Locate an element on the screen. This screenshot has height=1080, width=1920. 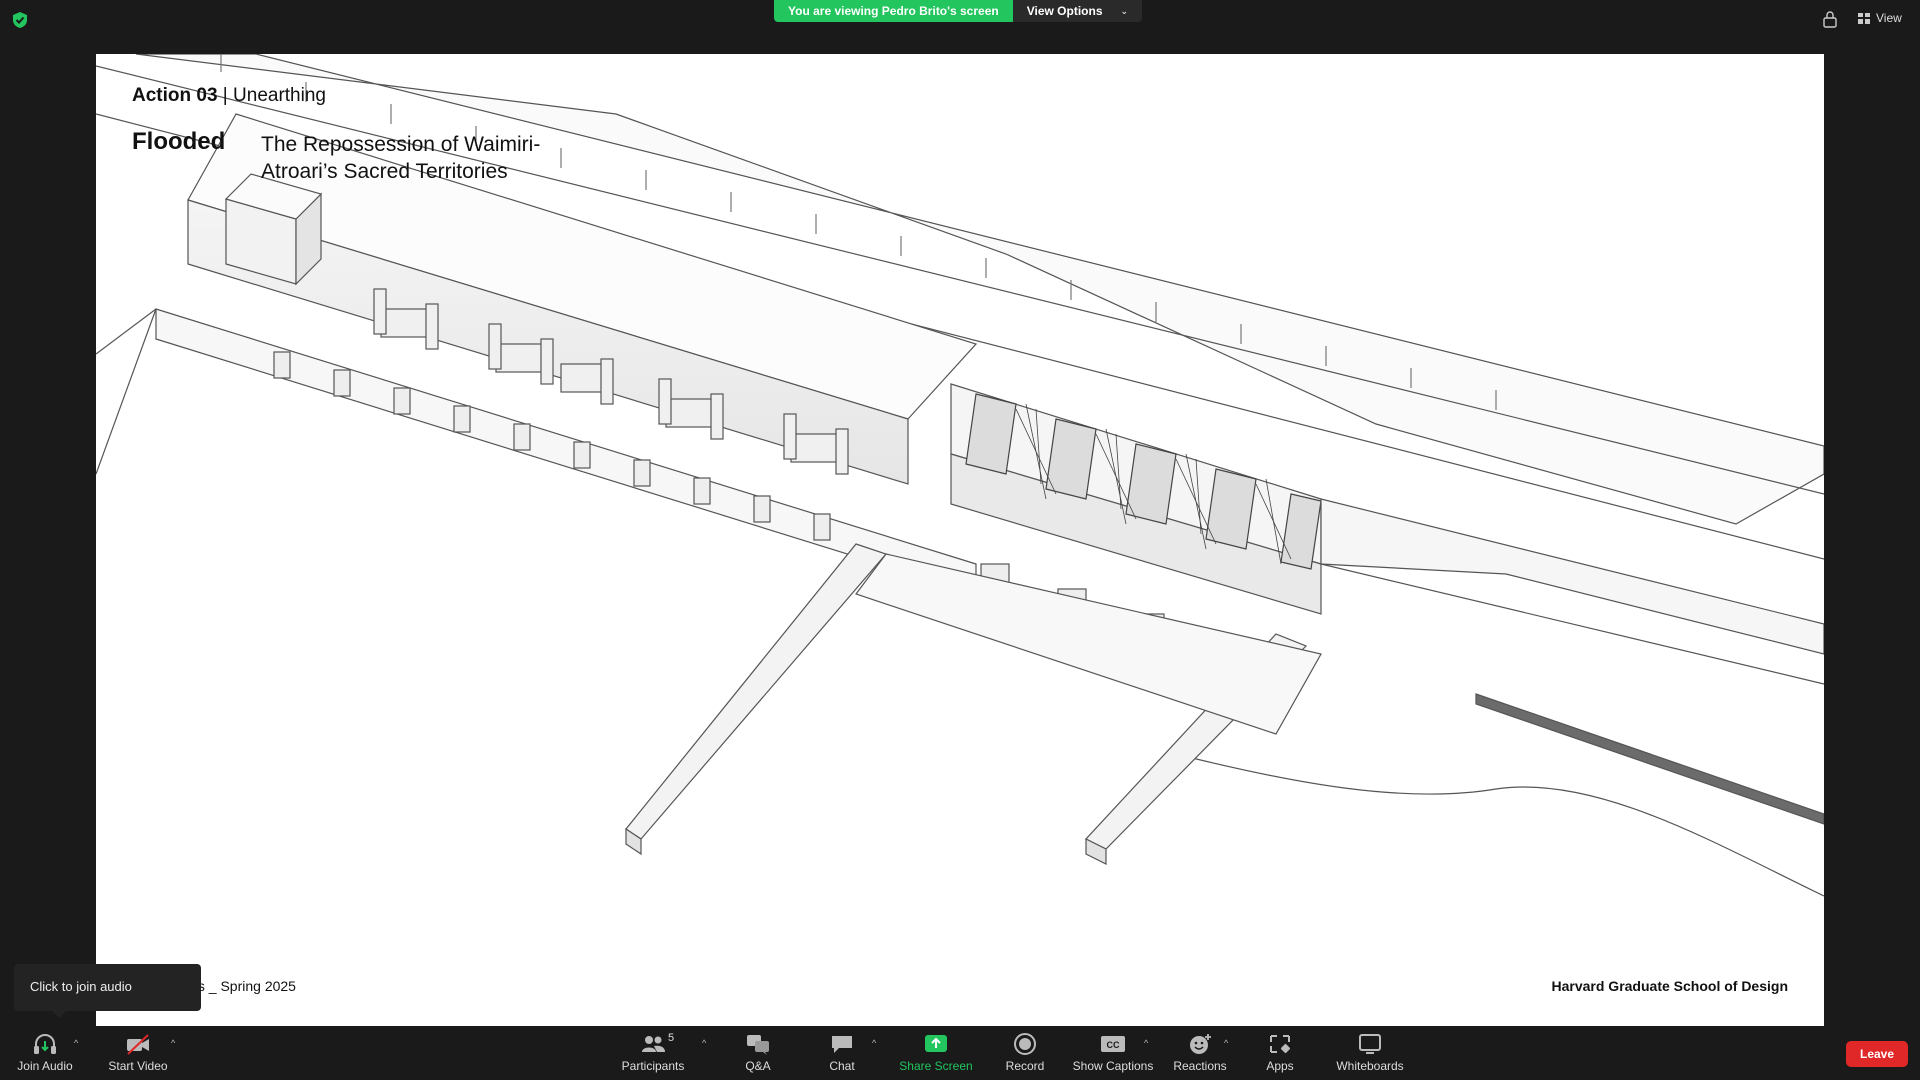
participants-count: 5 is located at coordinates (671, 1038).